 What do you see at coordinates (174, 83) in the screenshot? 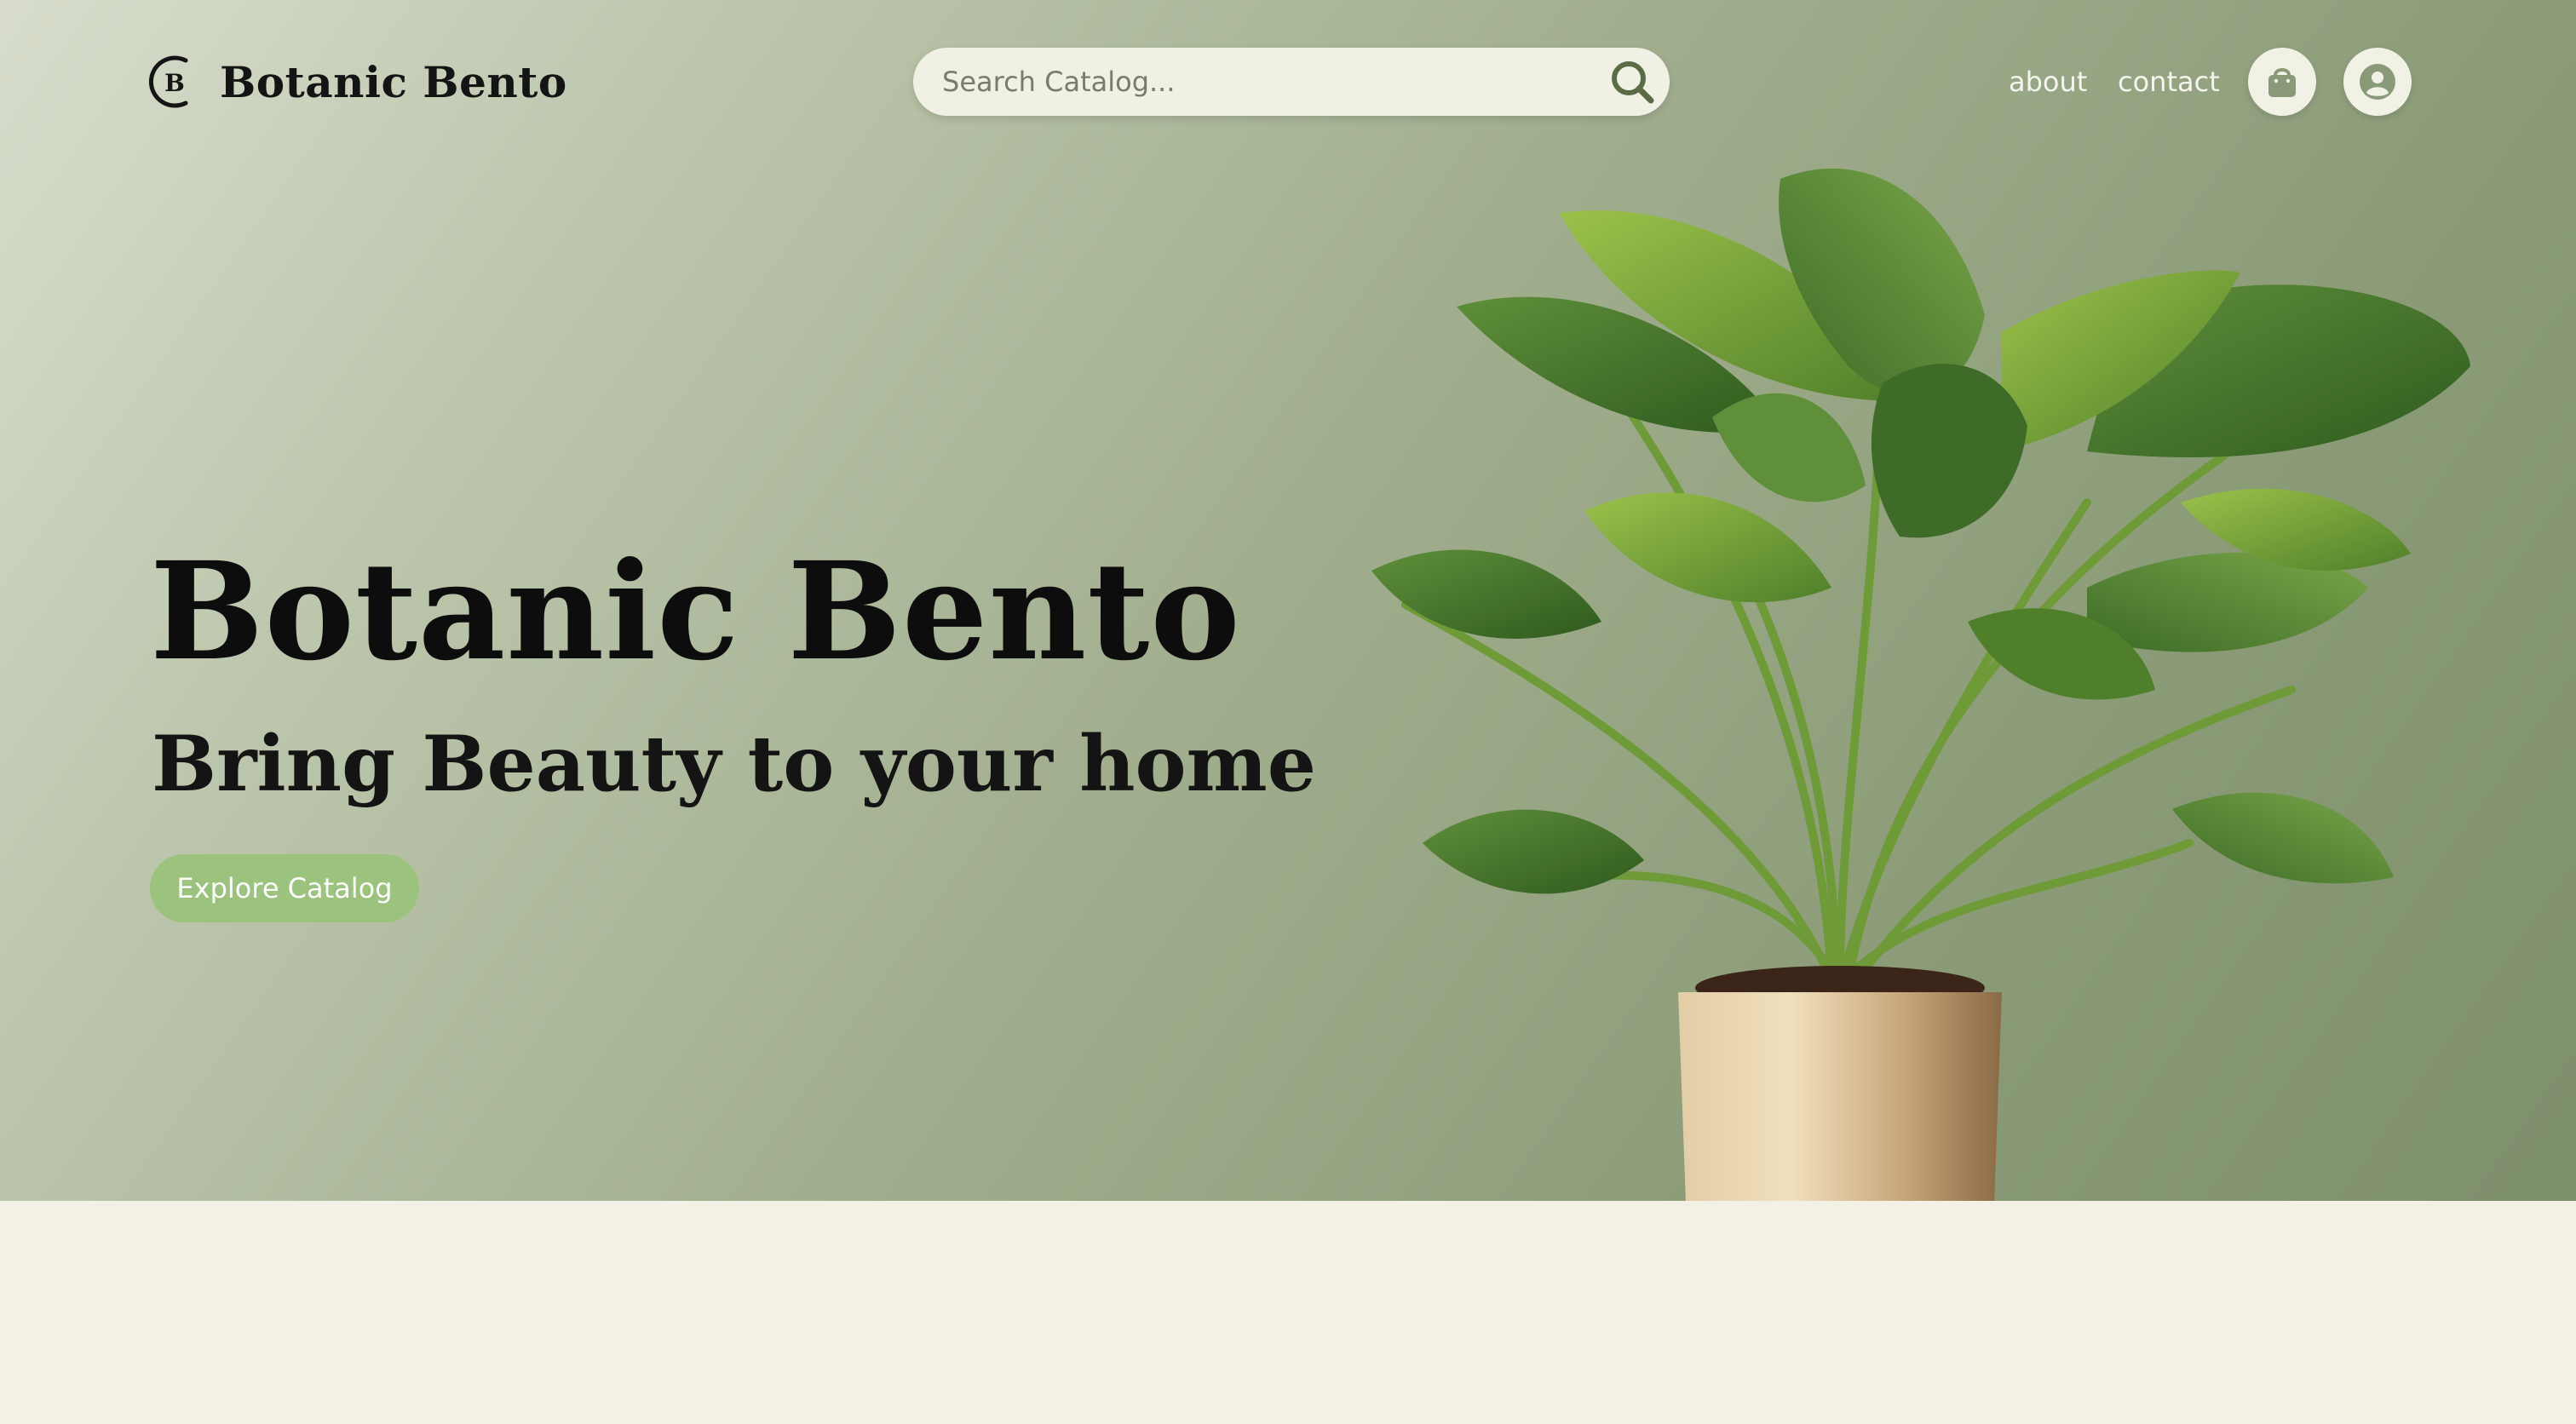
I see `logo-letter: B` at bounding box center [174, 83].